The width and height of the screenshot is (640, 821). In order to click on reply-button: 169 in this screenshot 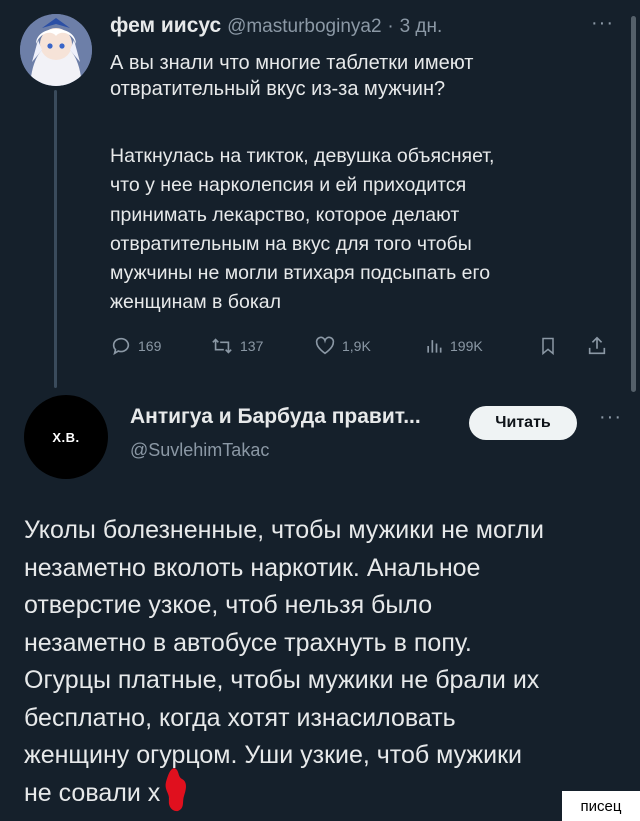, I will do `click(135, 346)`.